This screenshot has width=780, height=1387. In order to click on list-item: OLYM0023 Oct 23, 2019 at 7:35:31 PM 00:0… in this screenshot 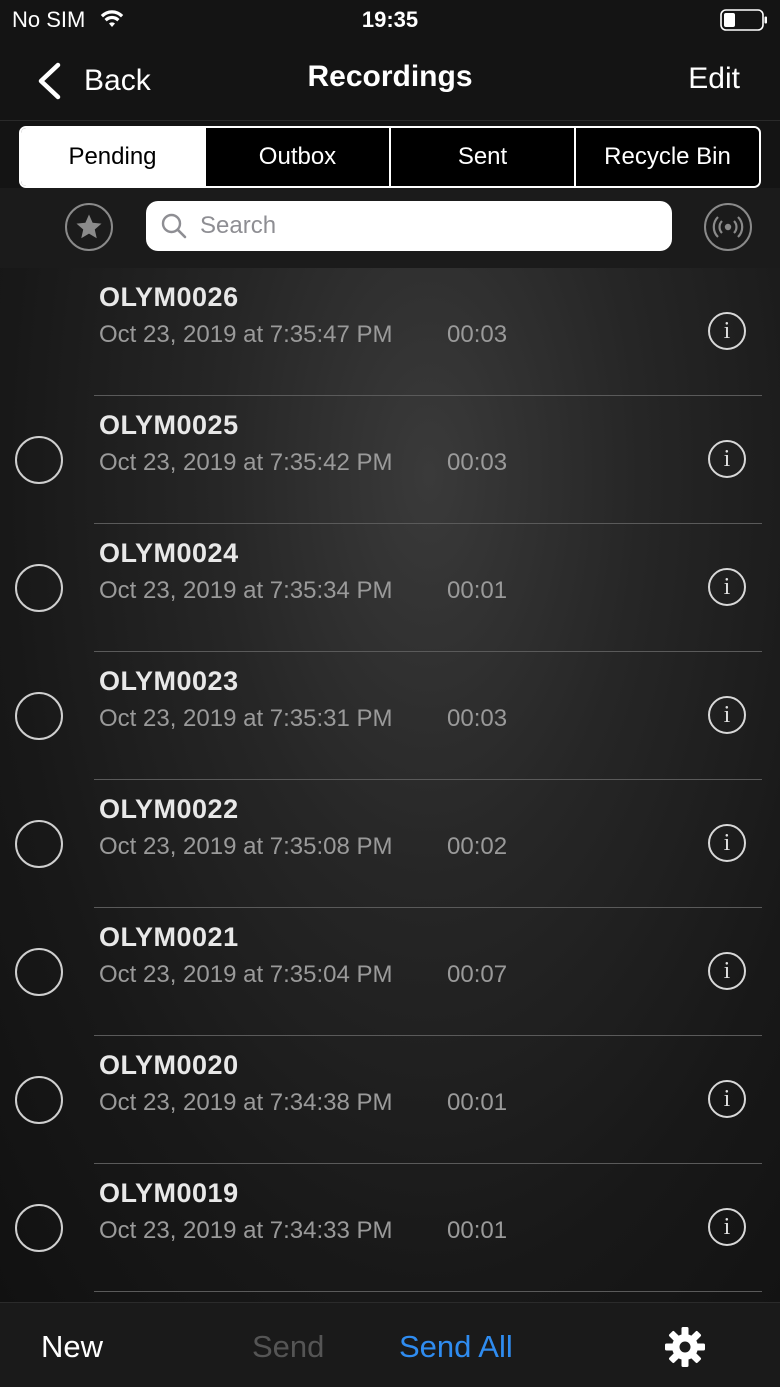, I will do `click(390, 716)`.